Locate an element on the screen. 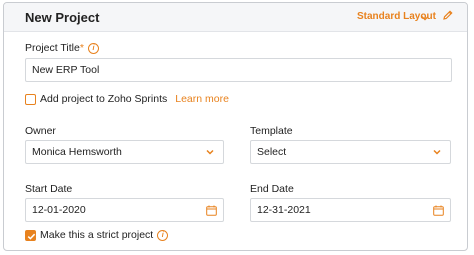  owner-value: Monica Hemsworth is located at coordinates (77, 152).